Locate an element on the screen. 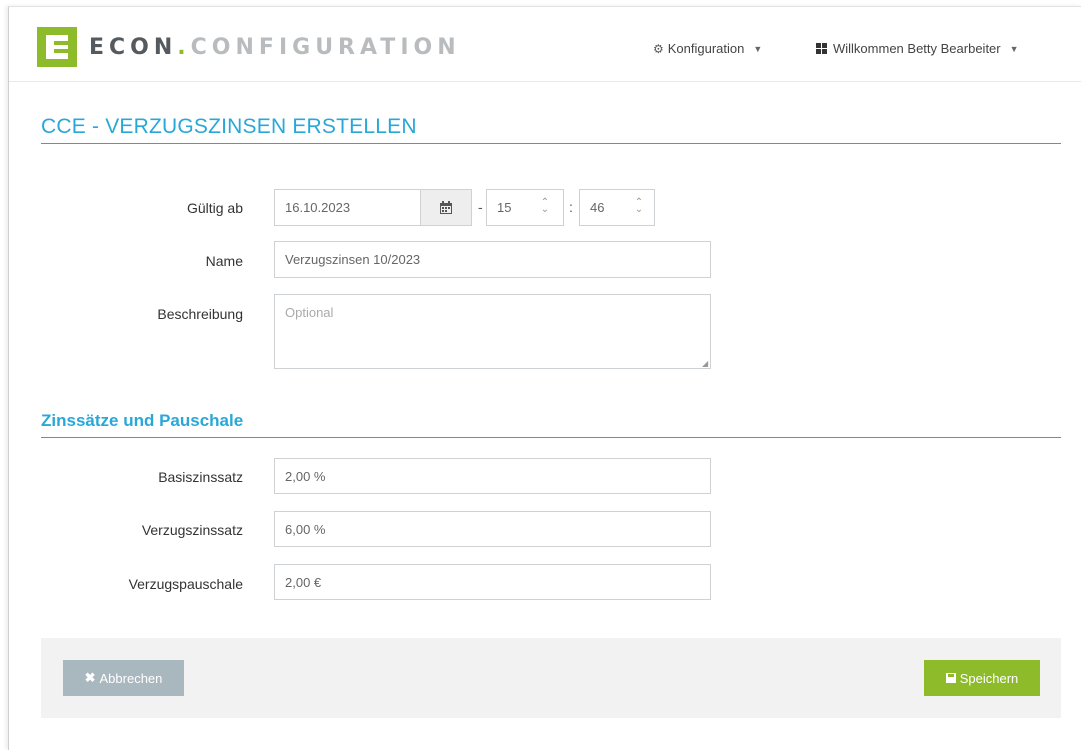  times-icon: ✖ is located at coordinates (90, 677).